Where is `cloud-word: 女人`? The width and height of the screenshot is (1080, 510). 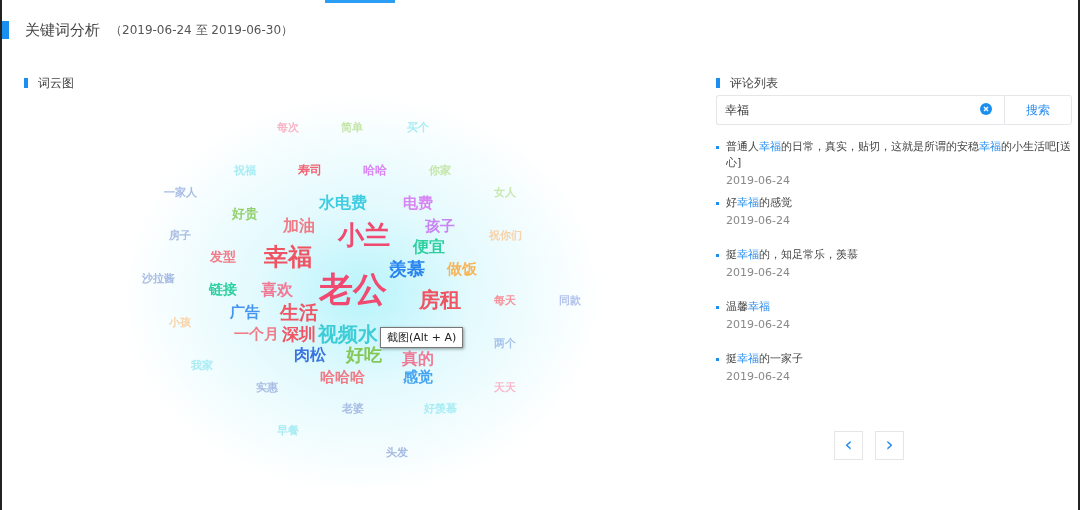
cloud-word: 女人 is located at coordinates (505, 193).